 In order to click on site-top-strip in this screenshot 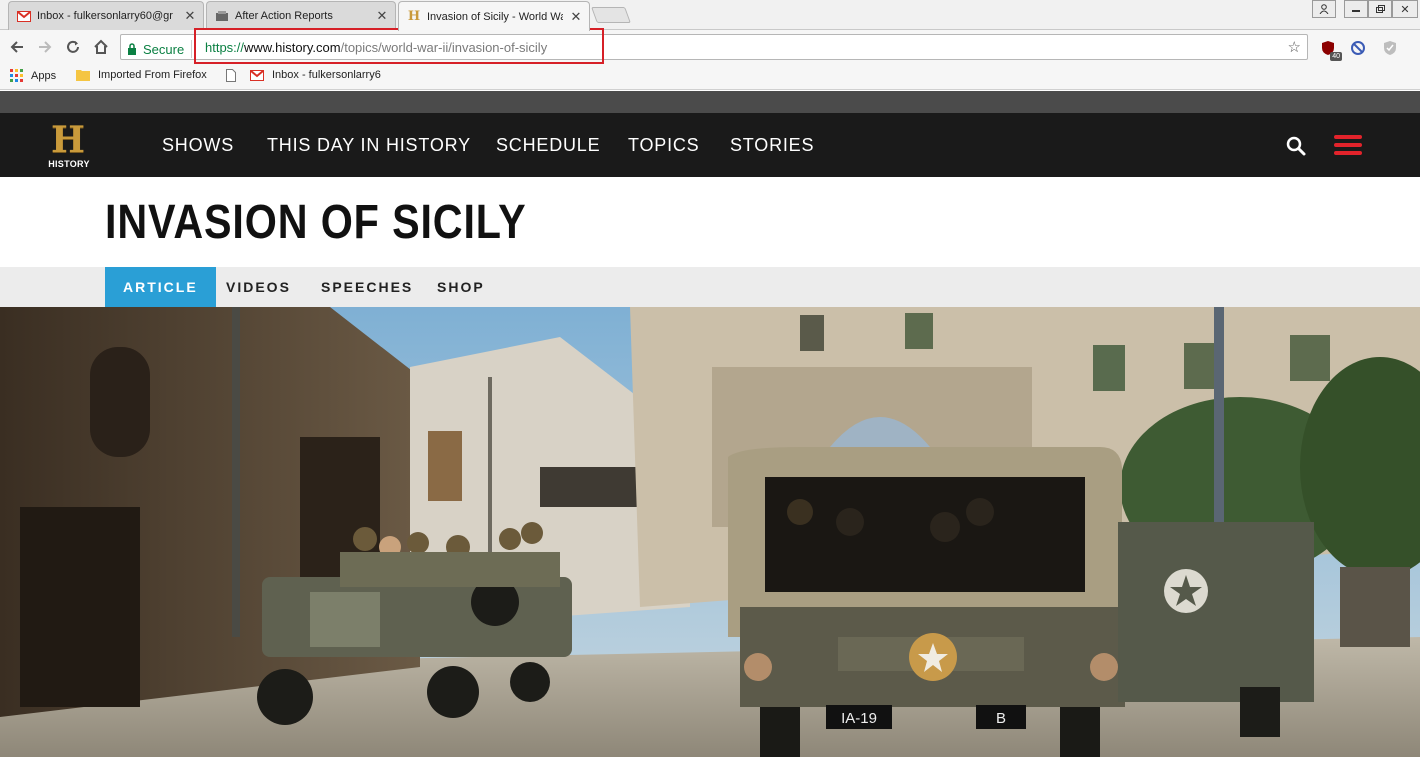, I will do `click(710, 102)`.